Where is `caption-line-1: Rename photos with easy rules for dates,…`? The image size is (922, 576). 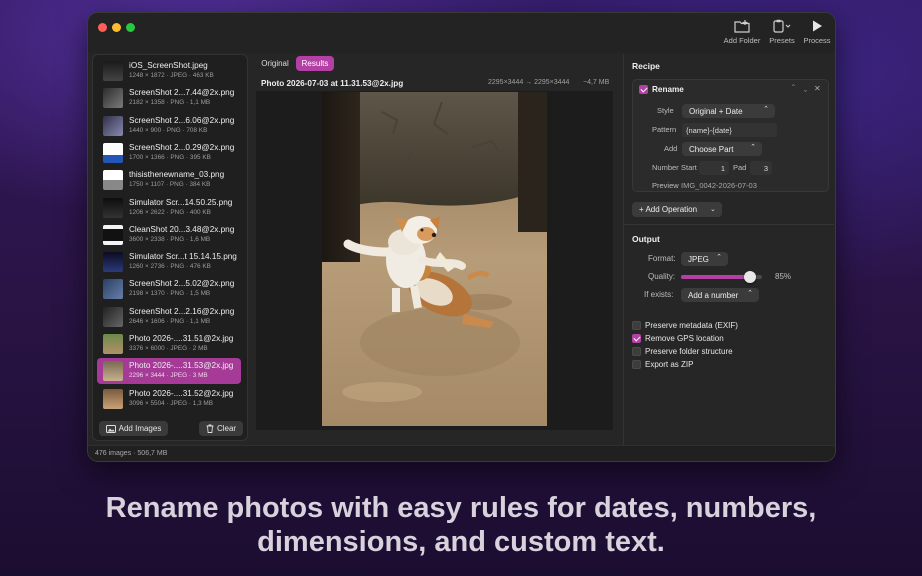
caption-line-1: Rename photos with easy rules for dates,… is located at coordinates (461, 508).